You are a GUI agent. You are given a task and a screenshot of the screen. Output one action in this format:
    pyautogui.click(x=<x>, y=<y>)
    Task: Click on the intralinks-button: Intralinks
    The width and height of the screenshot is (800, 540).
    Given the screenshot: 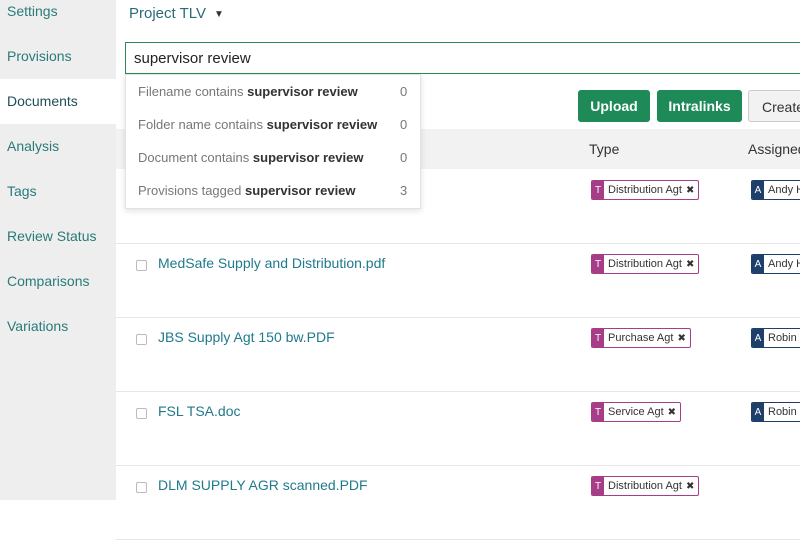 What is the action you would take?
    pyautogui.click(x=699, y=106)
    